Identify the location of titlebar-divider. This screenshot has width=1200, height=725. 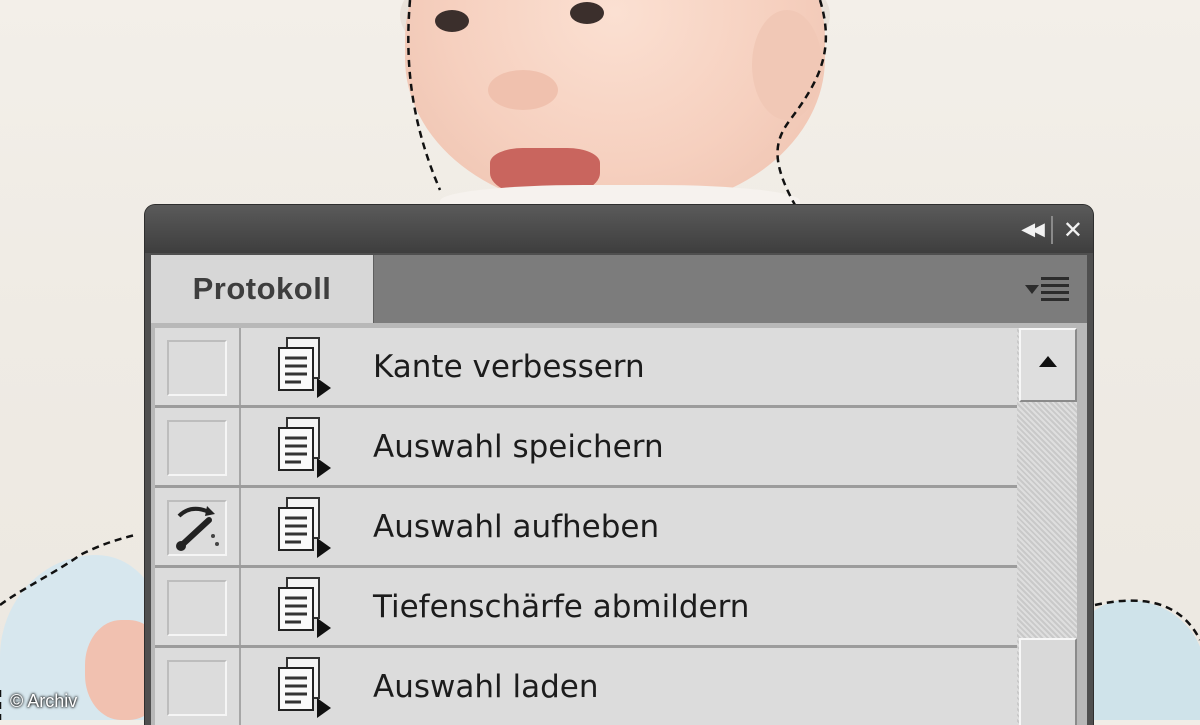
(1051, 230).